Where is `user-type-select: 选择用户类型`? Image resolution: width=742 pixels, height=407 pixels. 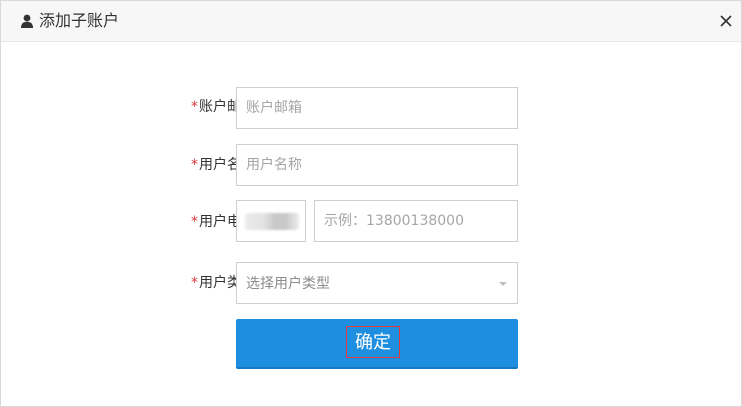 user-type-select: 选择用户类型 is located at coordinates (377, 283).